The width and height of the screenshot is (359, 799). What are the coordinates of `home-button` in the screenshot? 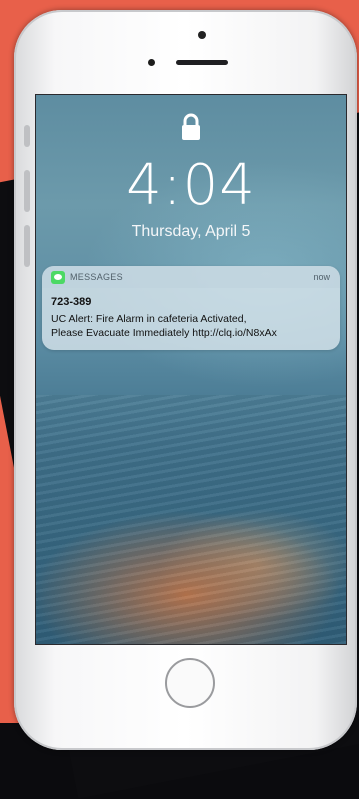 It's located at (190, 683).